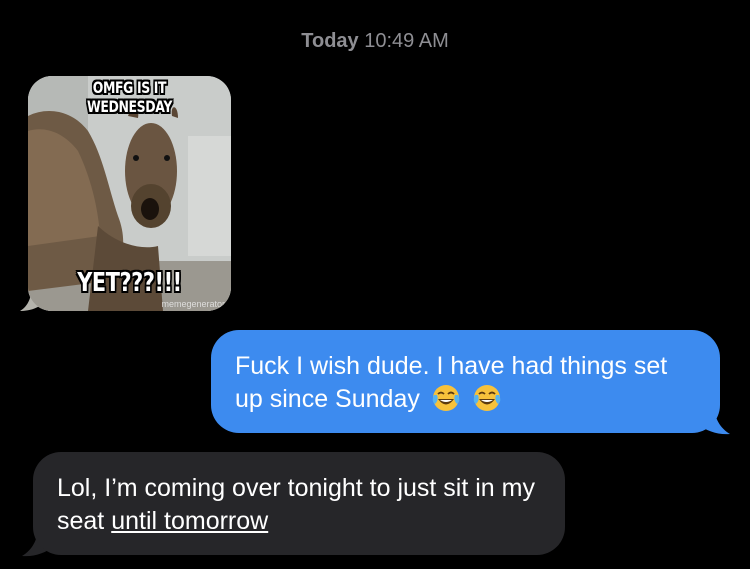 The height and width of the screenshot is (569, 750). Describe the element at coordinates (129, 97) in the screenshot. I see `meme-top-text: OMFG IS IT WEDNESDAY` at that location.